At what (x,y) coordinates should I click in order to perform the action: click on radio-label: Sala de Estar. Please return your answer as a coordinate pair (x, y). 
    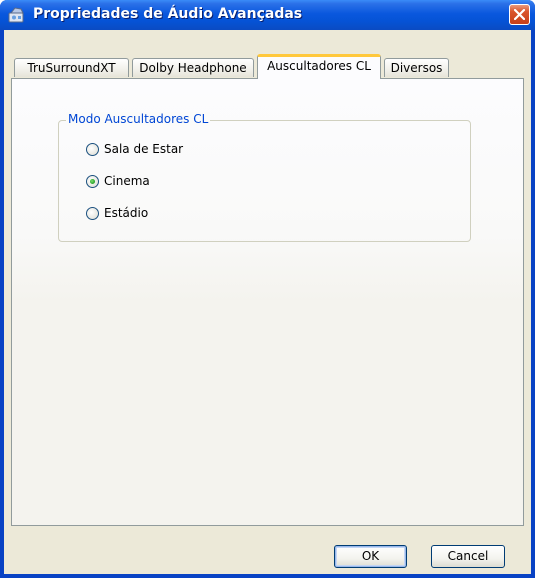
    Looking at the image, I should click on (143, 149).